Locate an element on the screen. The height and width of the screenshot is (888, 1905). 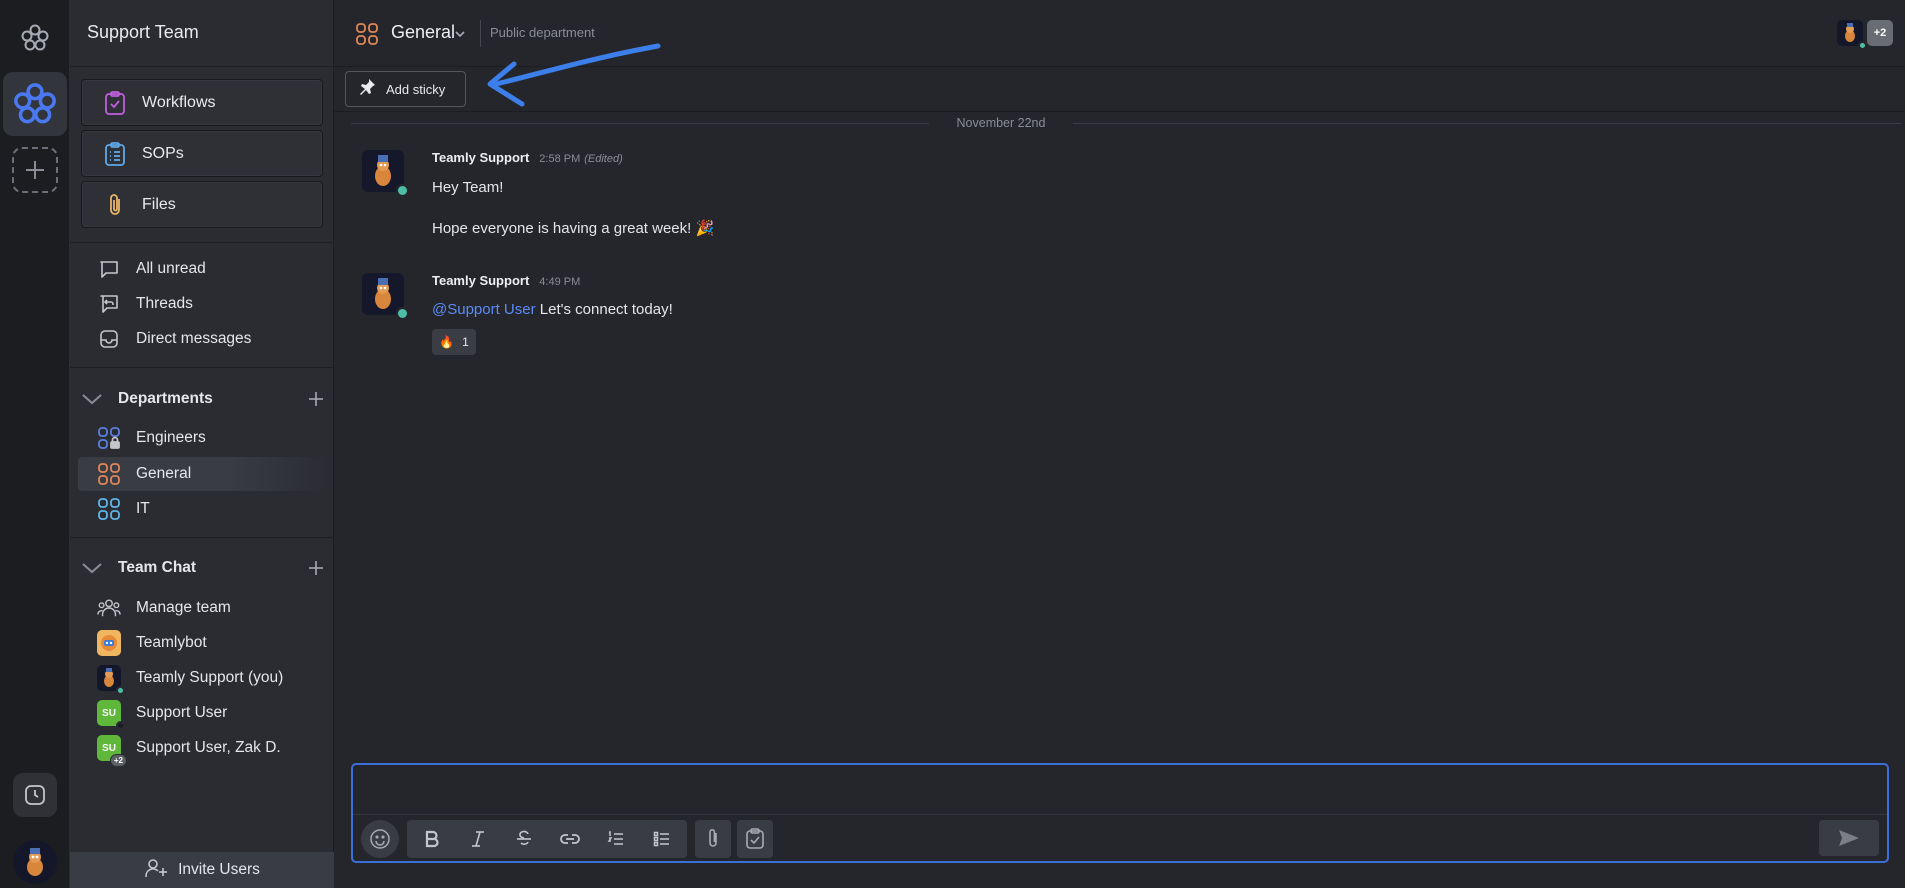
formatting-toolbar is located at coordinates (570, 839).